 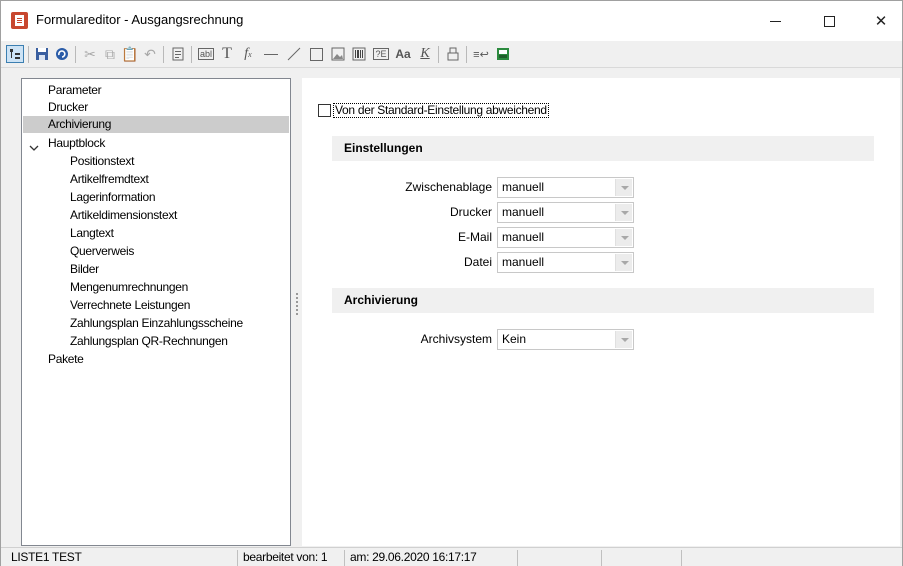 I want to click on clear-format-icon: K, so click(x=425, y=54).